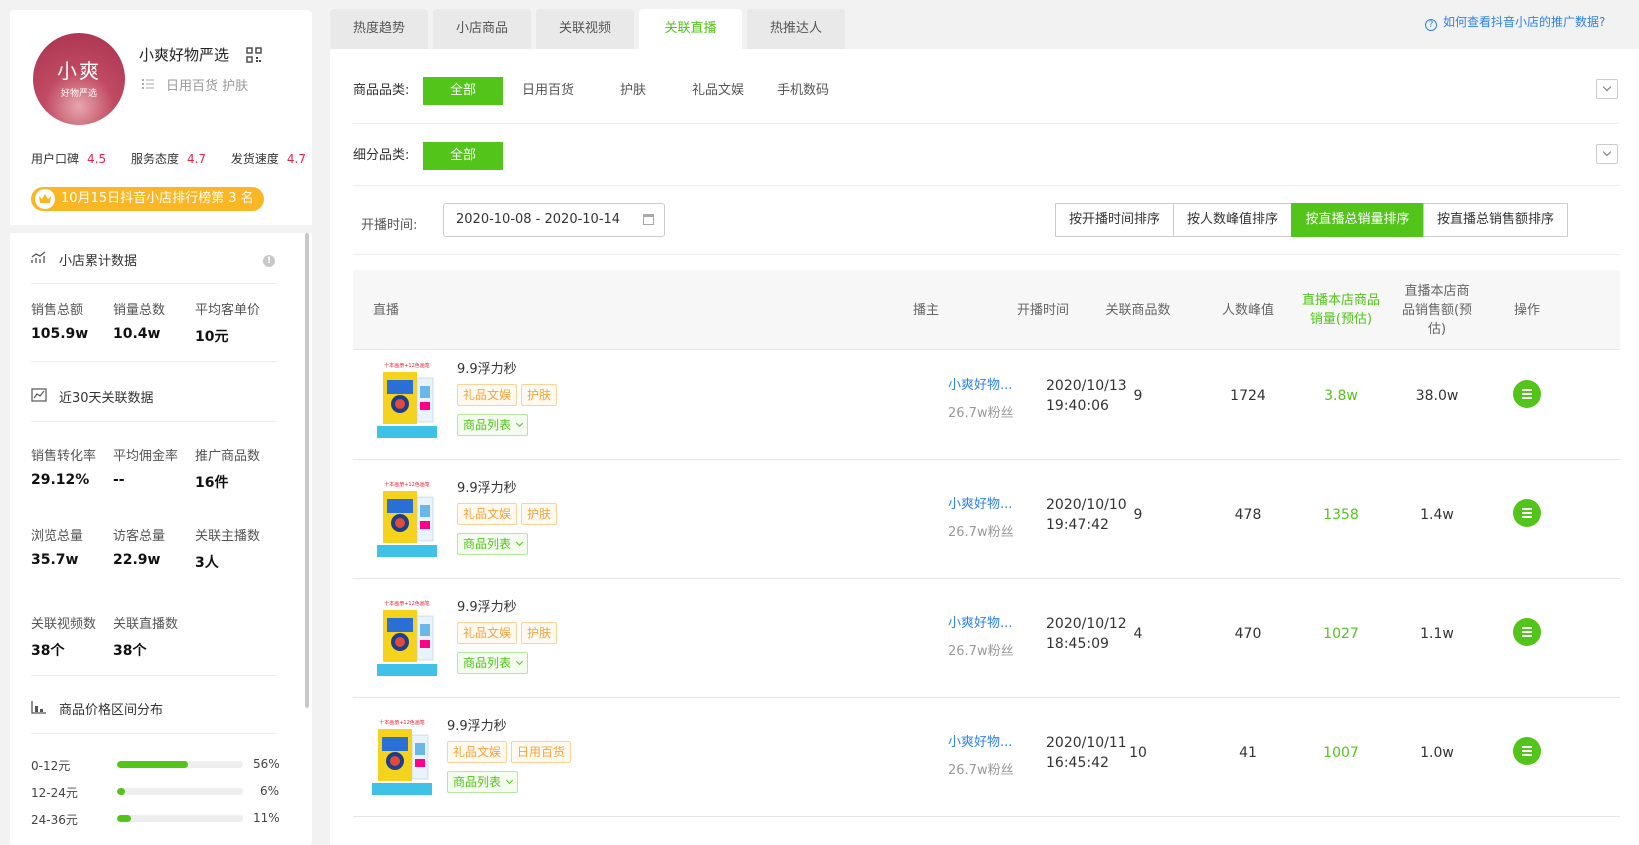 The width and height of the screenshot is (1639, 845). I want to click on start-clock: 19:40:06, so click(1077, 406).